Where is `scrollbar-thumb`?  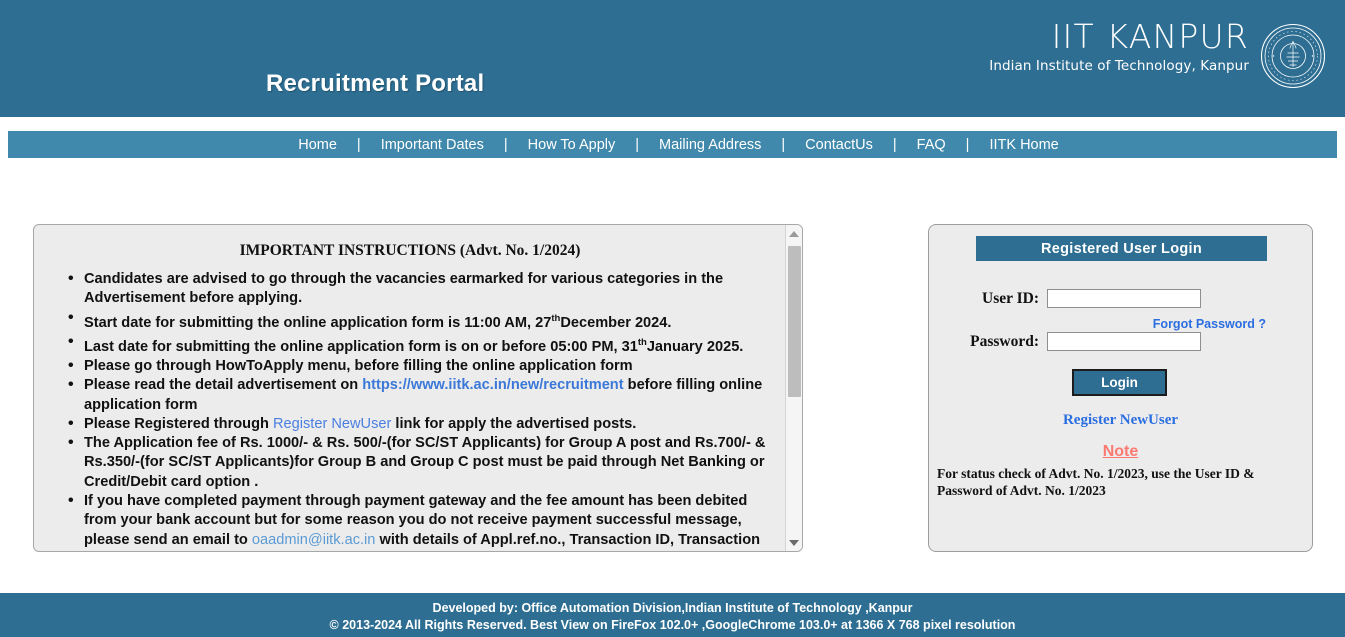 scrollbar-thumb is located at coordinates (794, 321).